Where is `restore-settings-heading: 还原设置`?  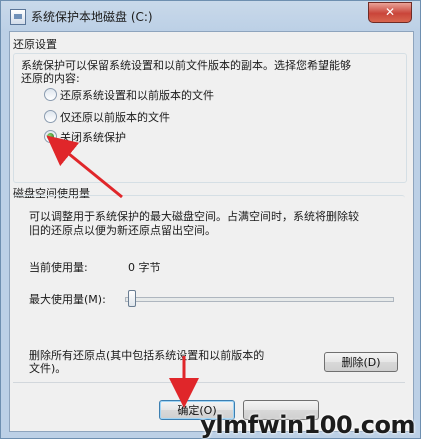 restore-settings-heading: 还原设置 is located at coordinates (35, 44).